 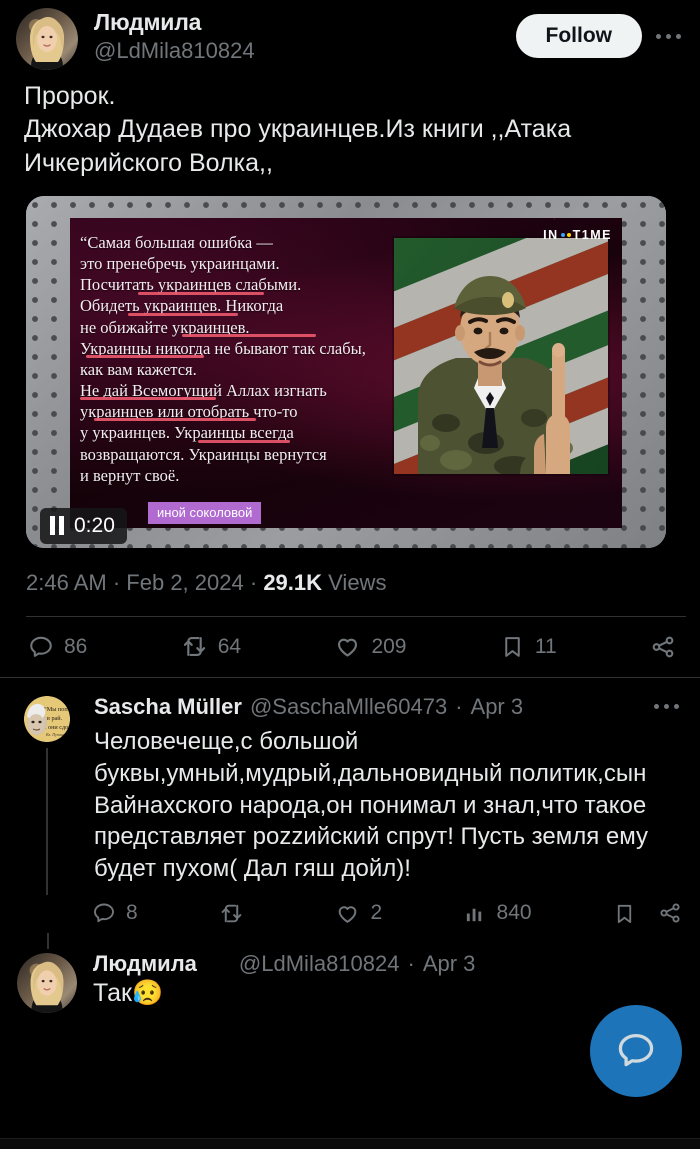 I want to click on header-actions: Follow, so click(x=601, y=33).